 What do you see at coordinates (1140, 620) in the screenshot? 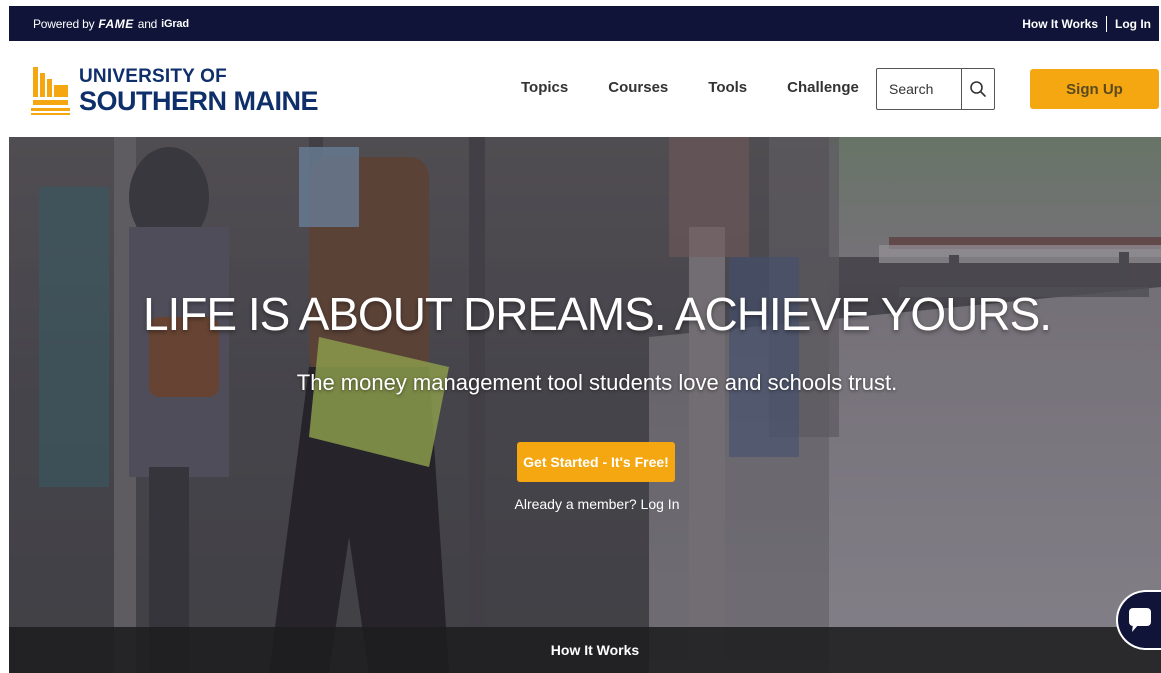
I see `chat-icon` at bounding box center [1140, 620].